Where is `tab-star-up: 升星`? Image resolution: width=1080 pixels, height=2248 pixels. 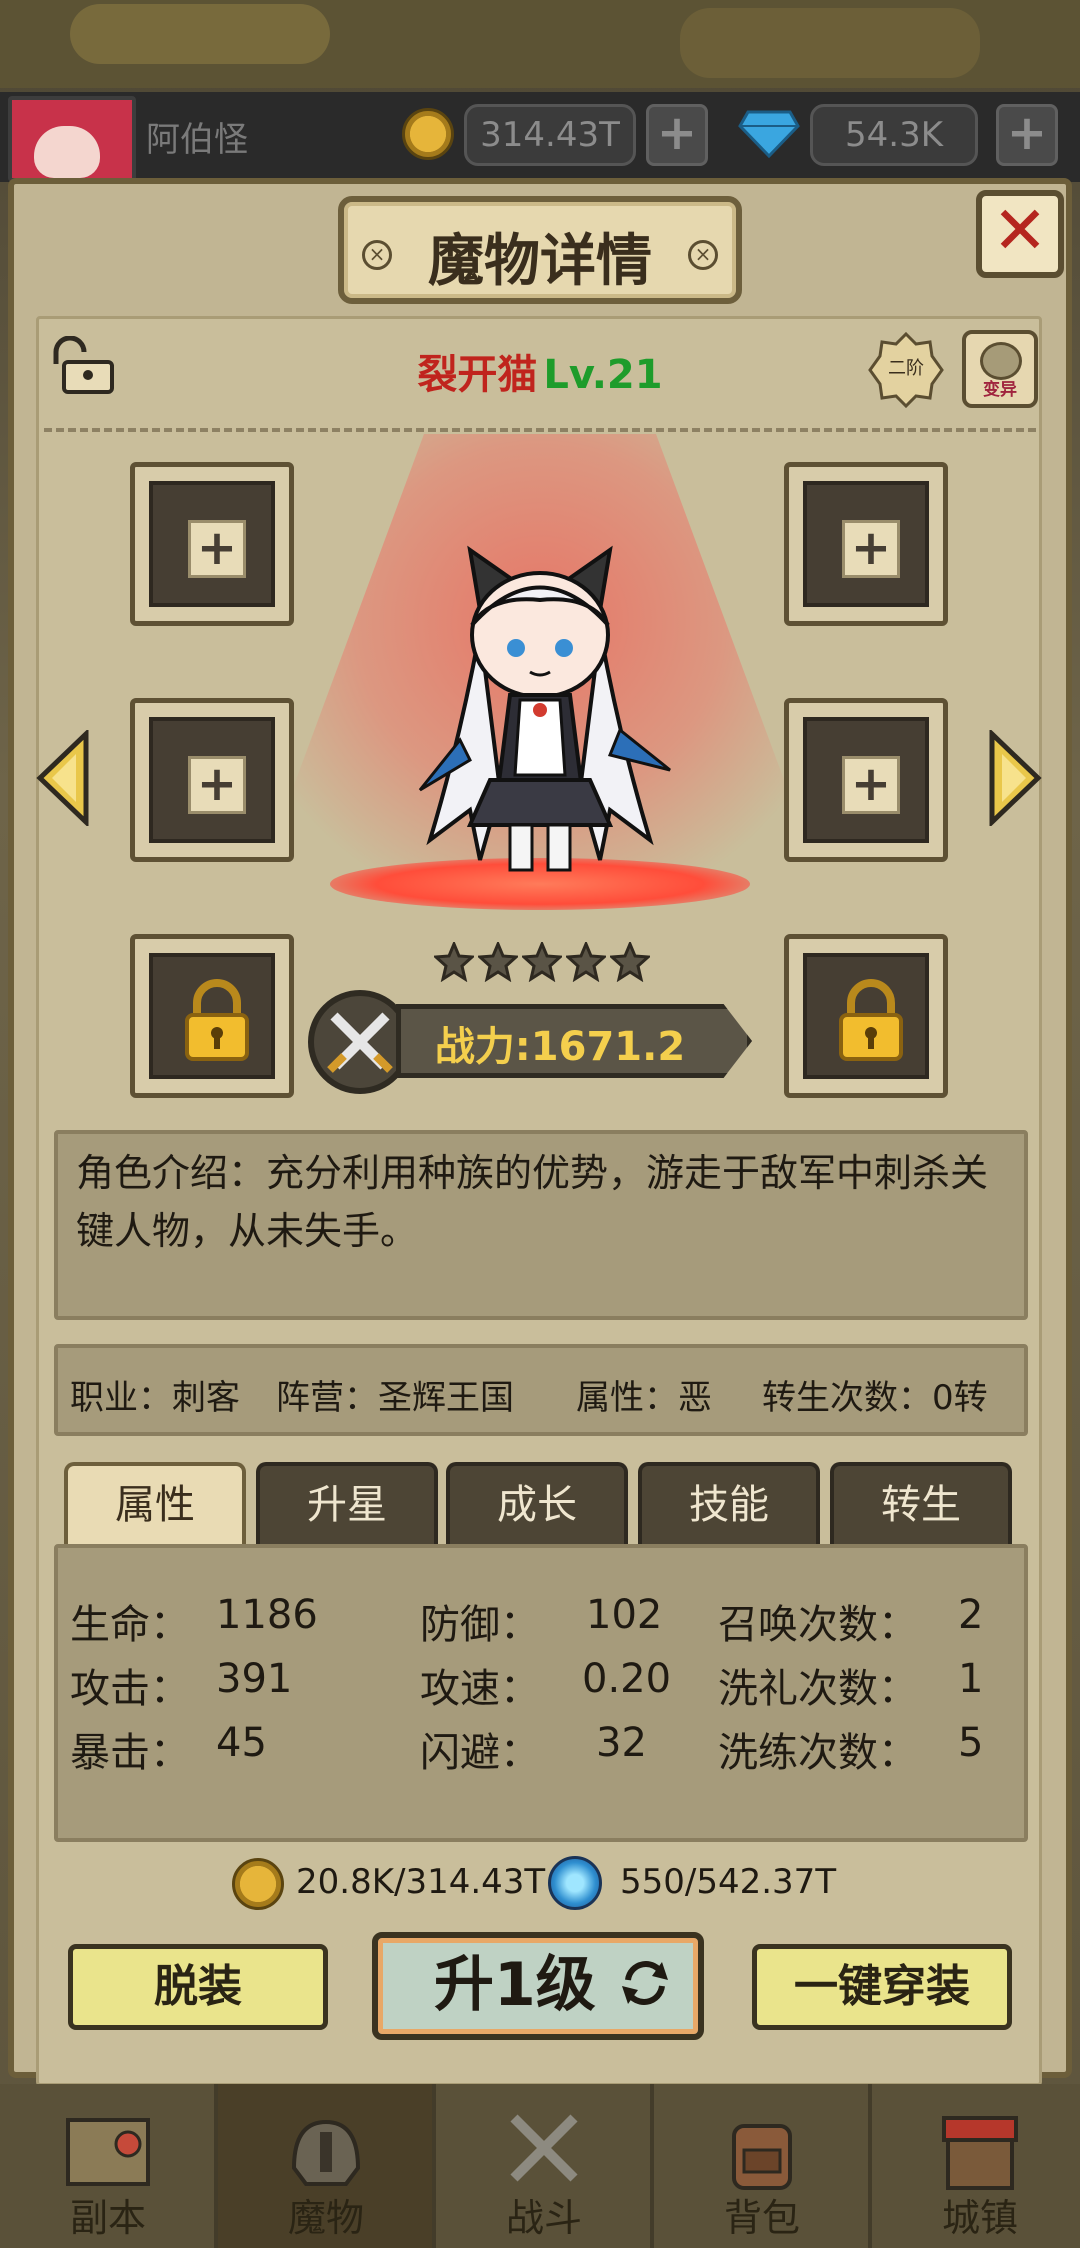
tab-star-up: 升星 is located at coordinates (347, 1504).